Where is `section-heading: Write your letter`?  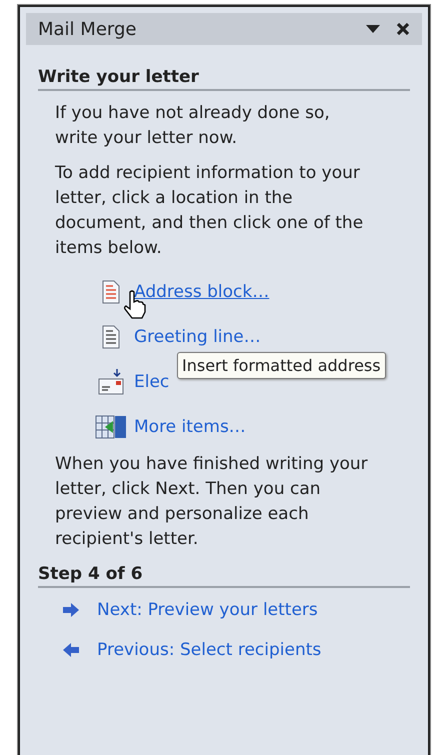
section-heading: Write your letter is located at coordinates (224, 79).